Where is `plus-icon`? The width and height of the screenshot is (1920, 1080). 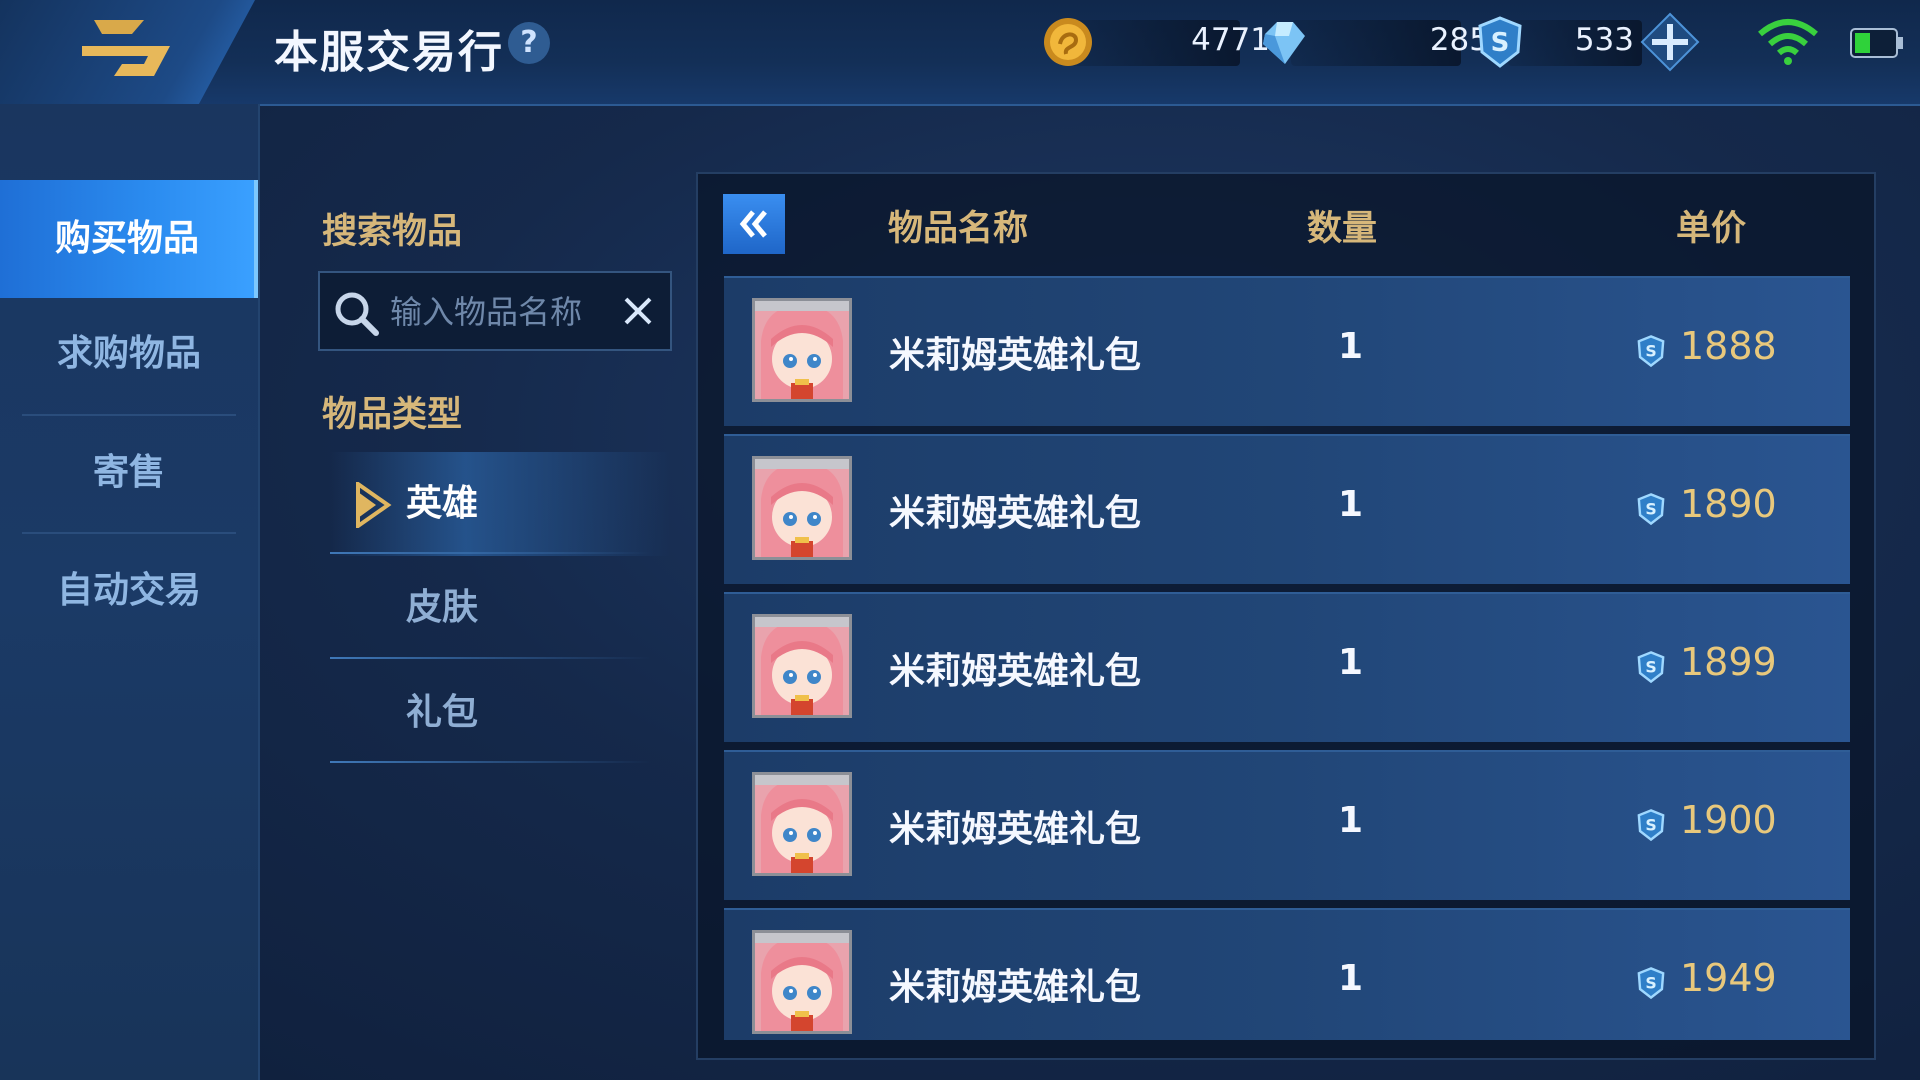
plus-icon is located at coordinates (1670, 42).